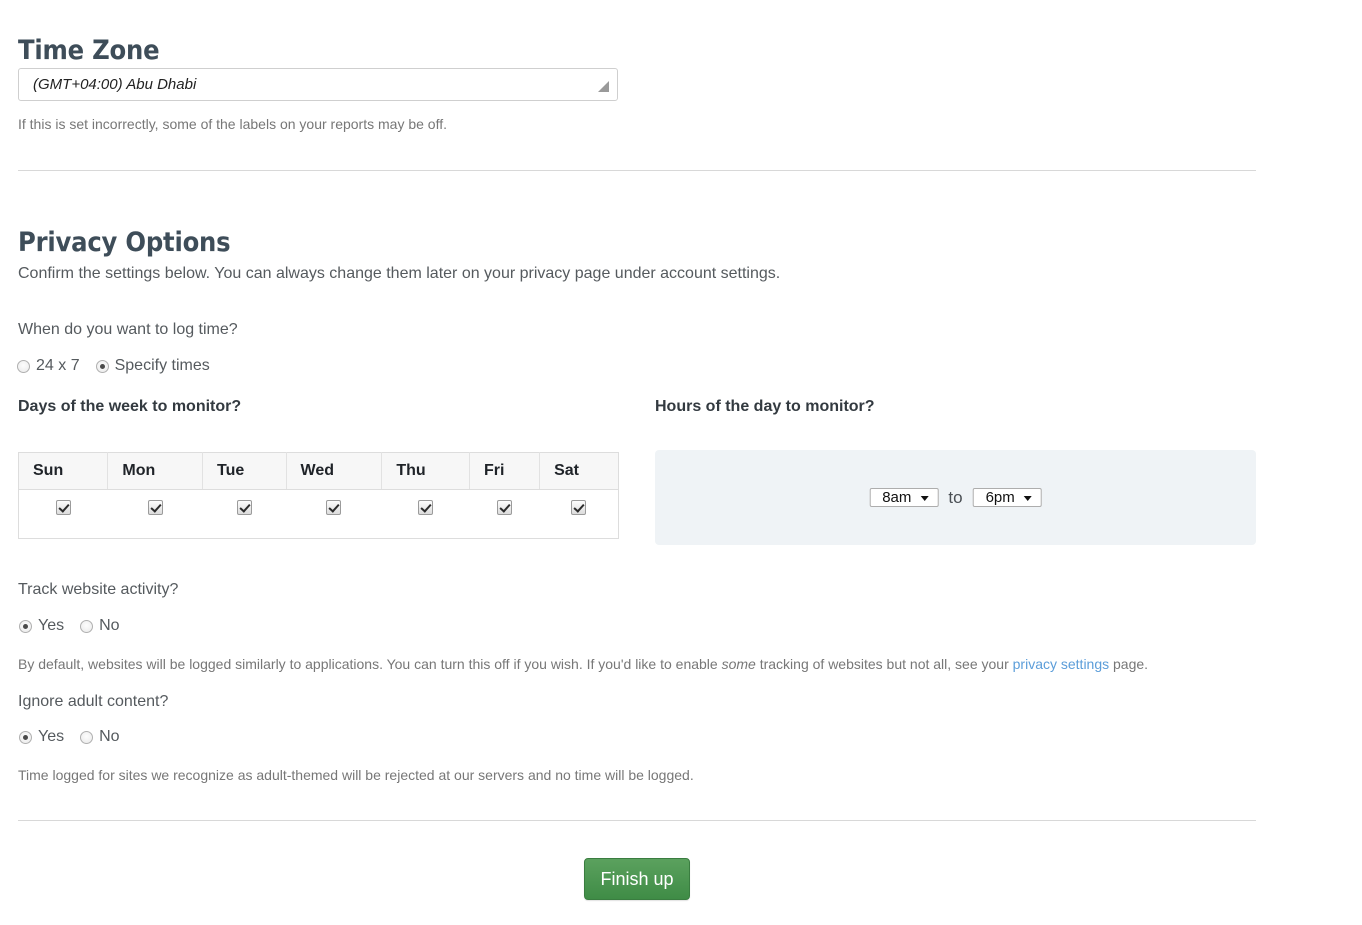 The width and height of the screenshot is (1362, 925). What do you see at coordinates (87, 737) in the screenshot?
I see `radio-icon-adult-no` at bounding box center [87, 737].